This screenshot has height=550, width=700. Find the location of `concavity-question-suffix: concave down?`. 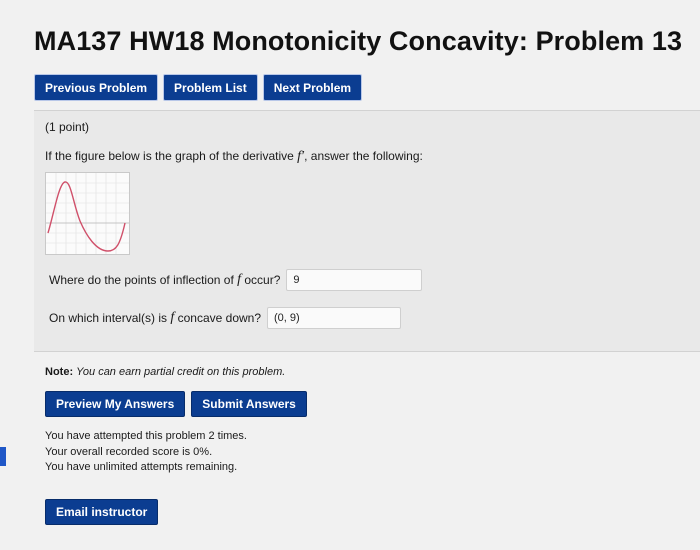

concavity-question-suffix: concave down? is located at coordinates (219, 318).